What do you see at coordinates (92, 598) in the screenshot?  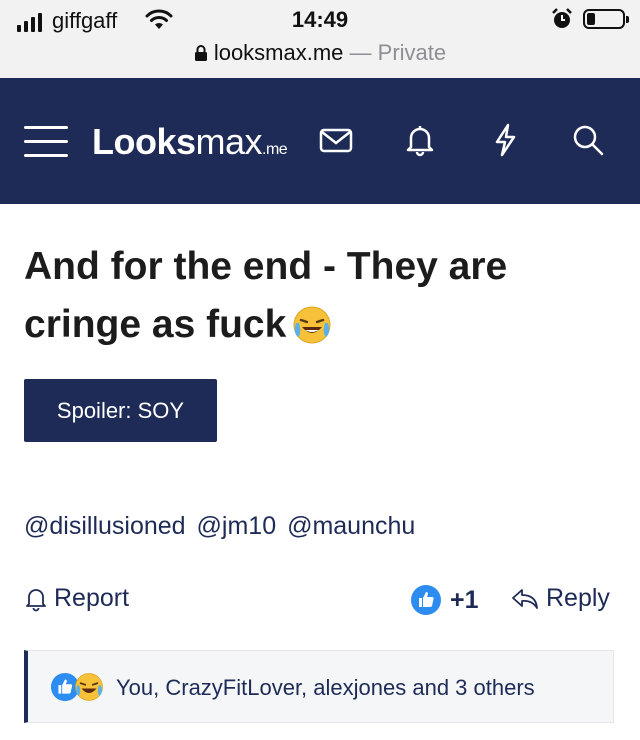 I see `report-label: Report` at bounding box center [92, 598].